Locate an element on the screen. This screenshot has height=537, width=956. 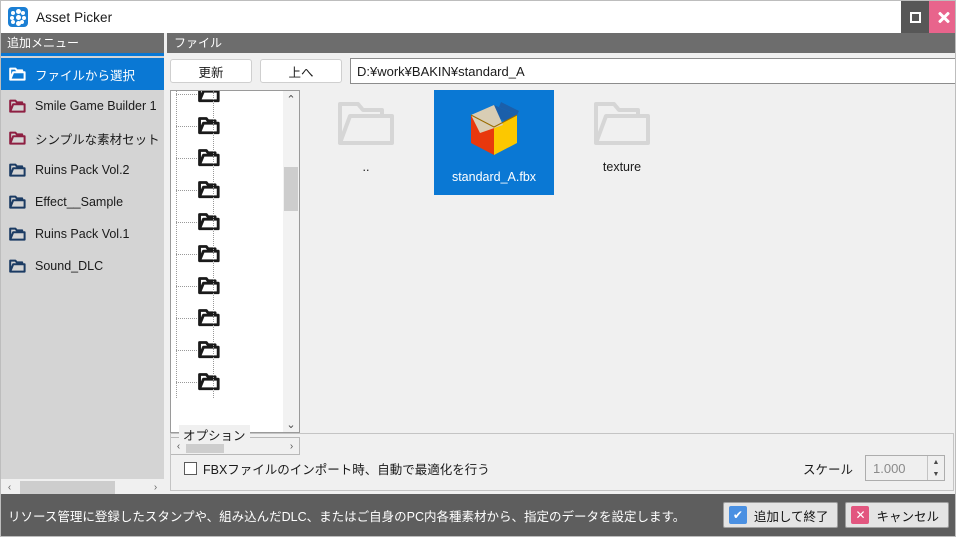
options-legend: オプション is located at coordinates (214, 434).